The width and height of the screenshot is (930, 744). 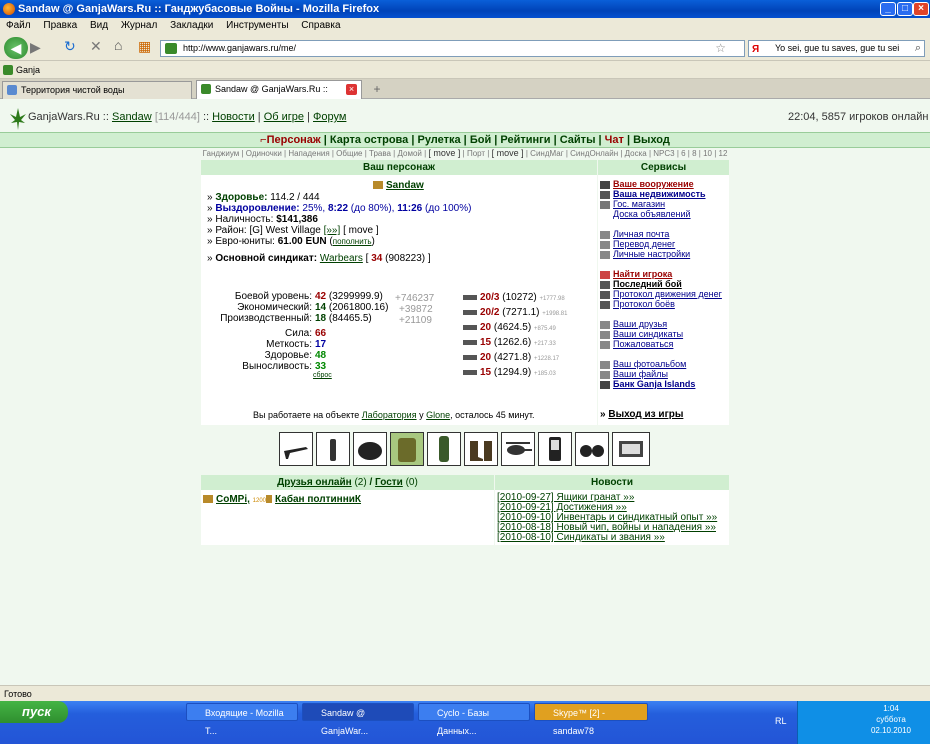 I want to click on search-icon: ⌕, so click(x=918, y=48).